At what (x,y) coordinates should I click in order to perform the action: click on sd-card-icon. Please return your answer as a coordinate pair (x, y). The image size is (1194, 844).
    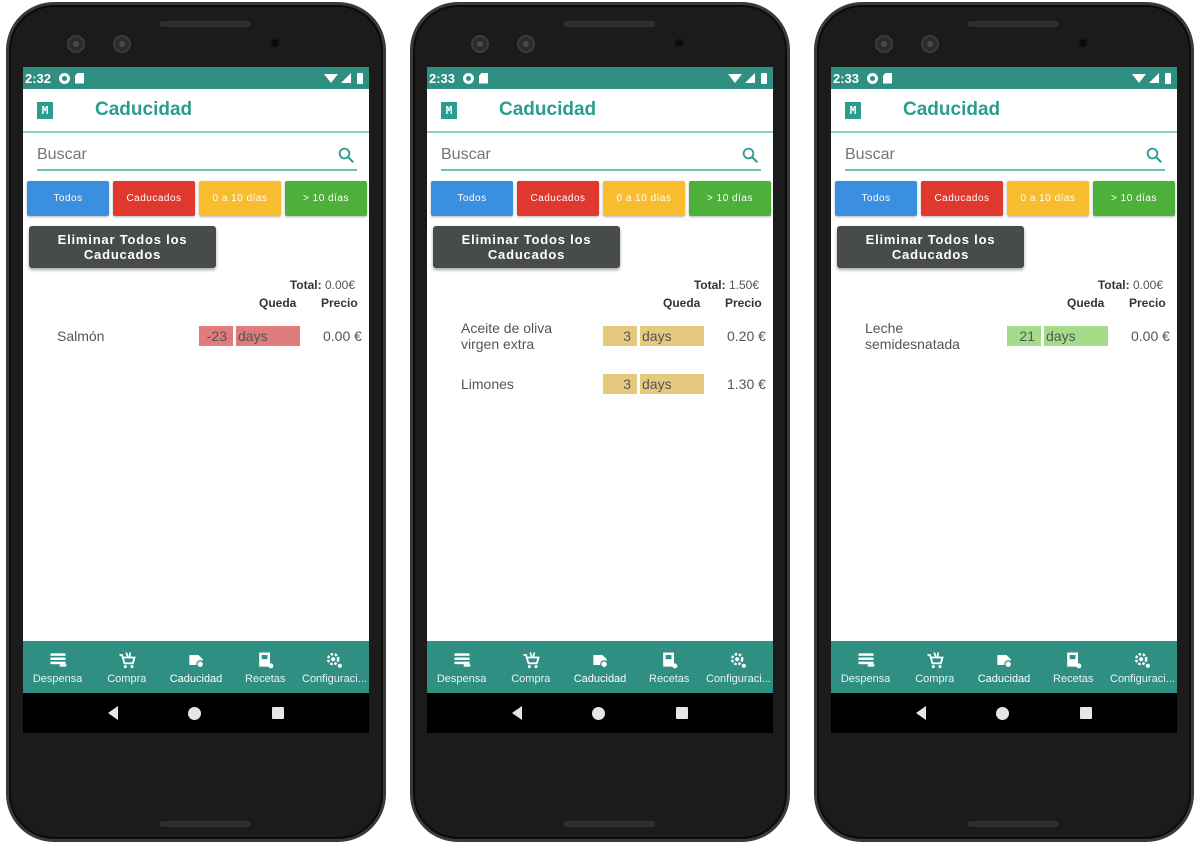
    Looking at the image, I should click on (484, 78).